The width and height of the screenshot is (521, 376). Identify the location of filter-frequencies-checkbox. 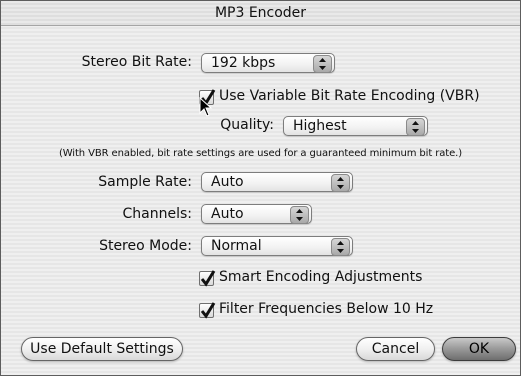
(207, 310).